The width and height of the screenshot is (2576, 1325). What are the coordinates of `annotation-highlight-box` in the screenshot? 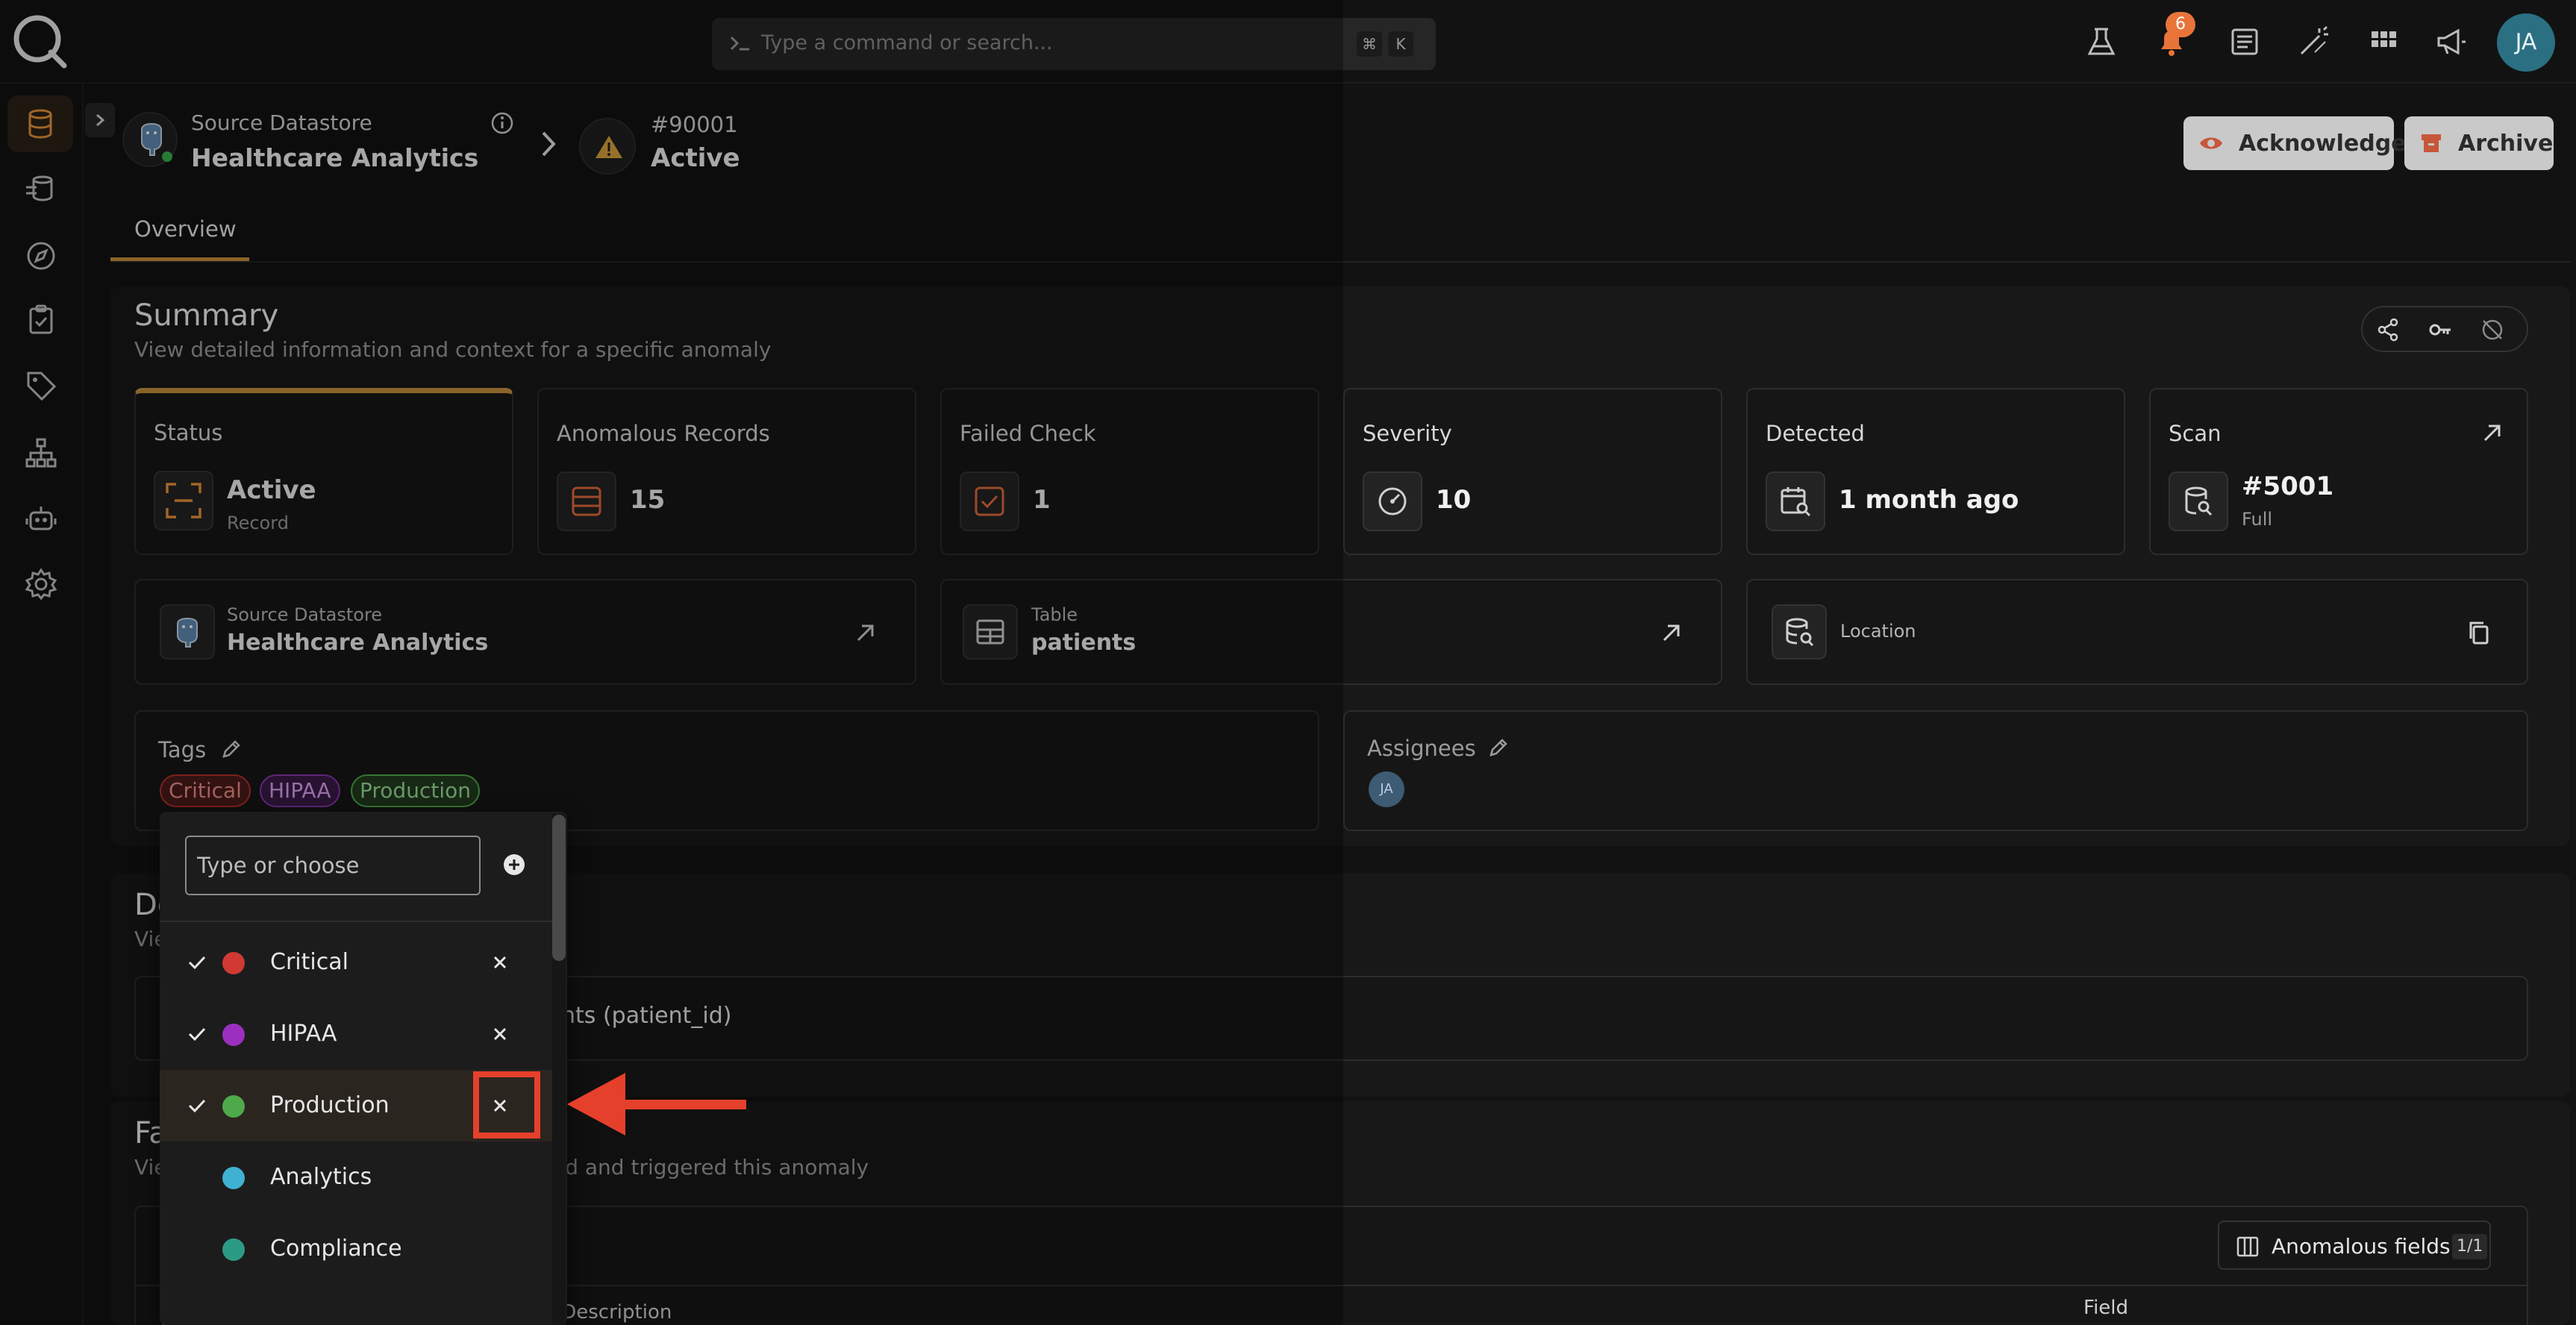 It's located at (506, 1104).